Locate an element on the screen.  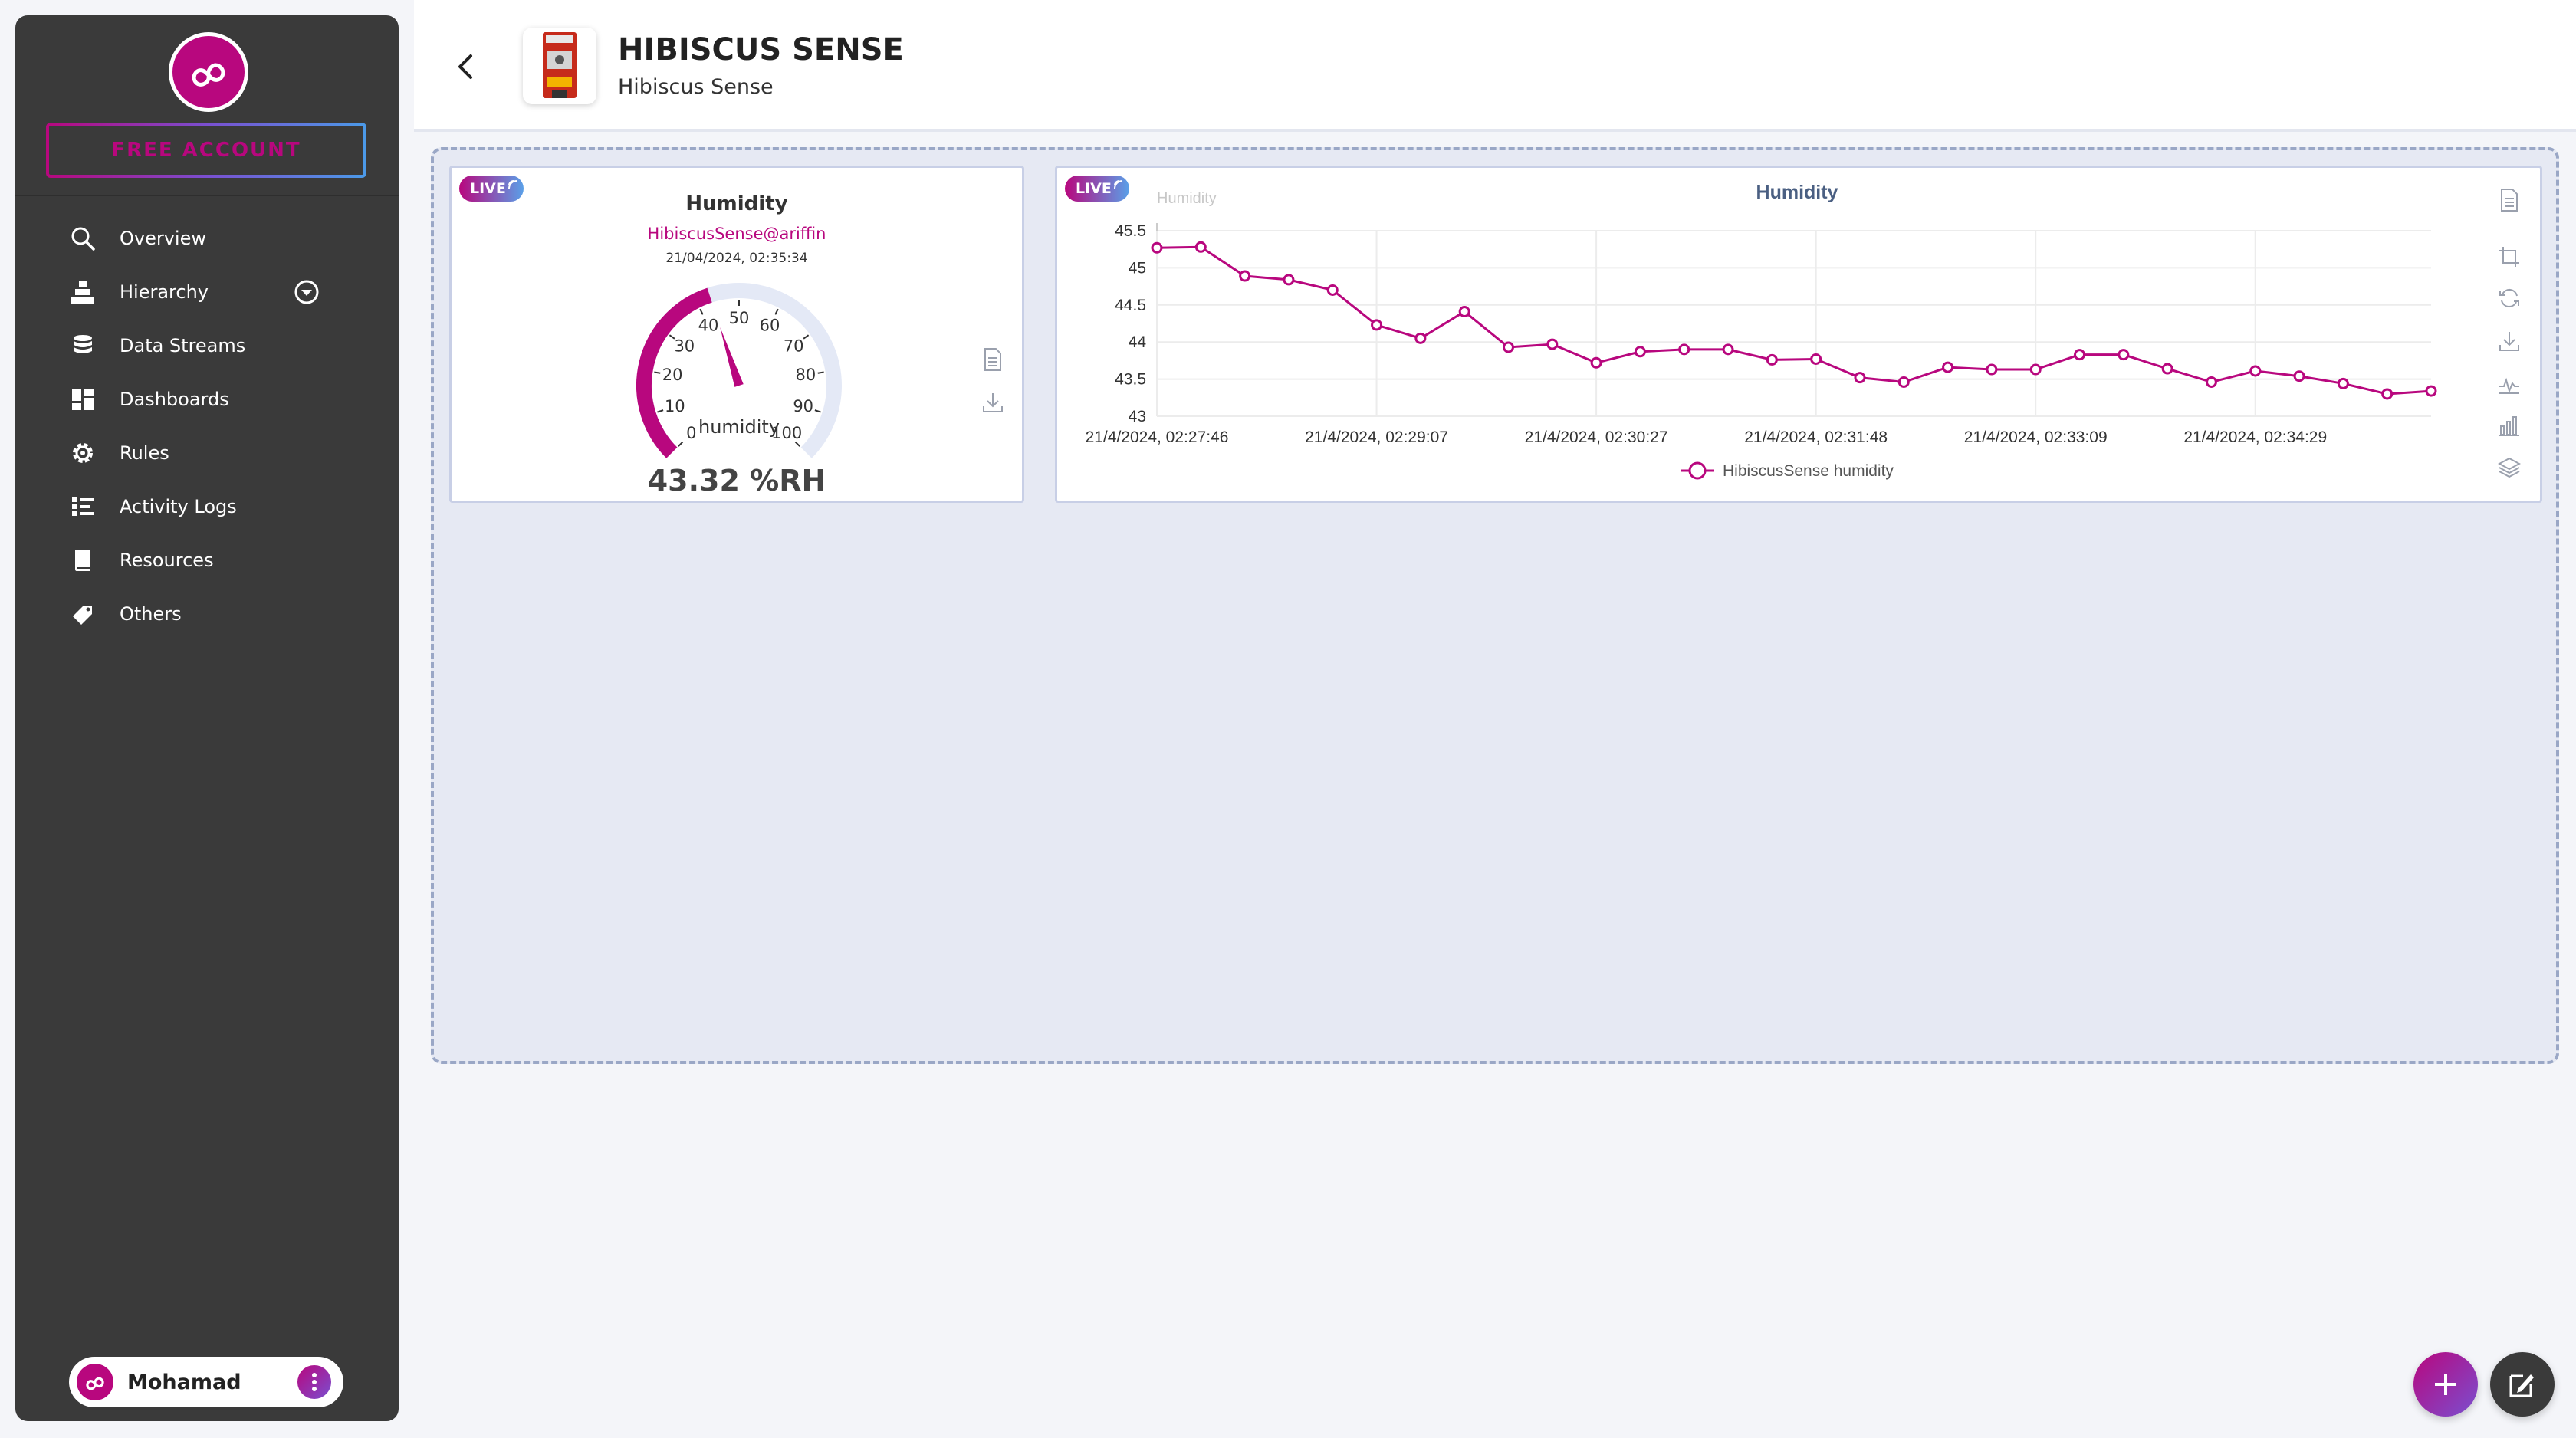
chart-x-tick-label: 21/4/2024, 02:27:46 is located at coordinates (1158, 437).